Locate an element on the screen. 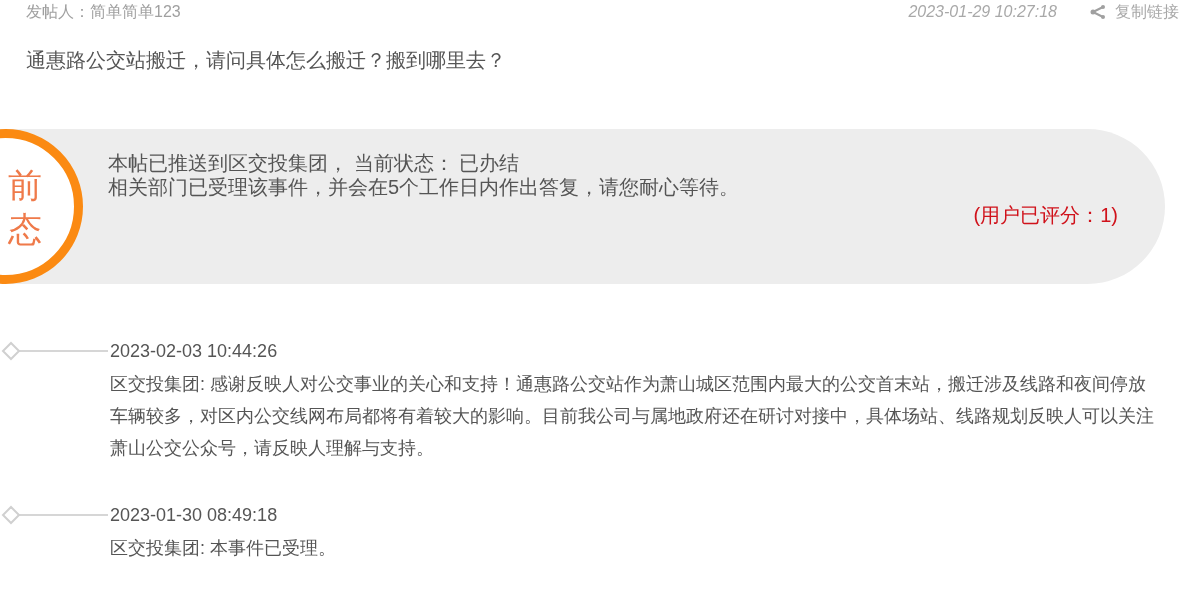 Image resolution: width=1195 pixels, height=614 pixels. status-badge: 前 态 is located at coordinates (41, 206).